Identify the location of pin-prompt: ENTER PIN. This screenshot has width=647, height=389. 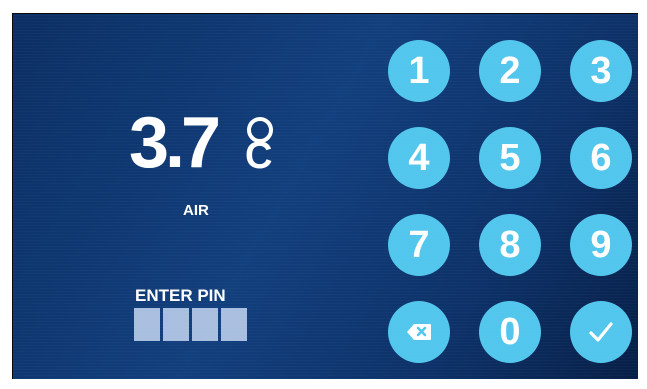
(180, 295).